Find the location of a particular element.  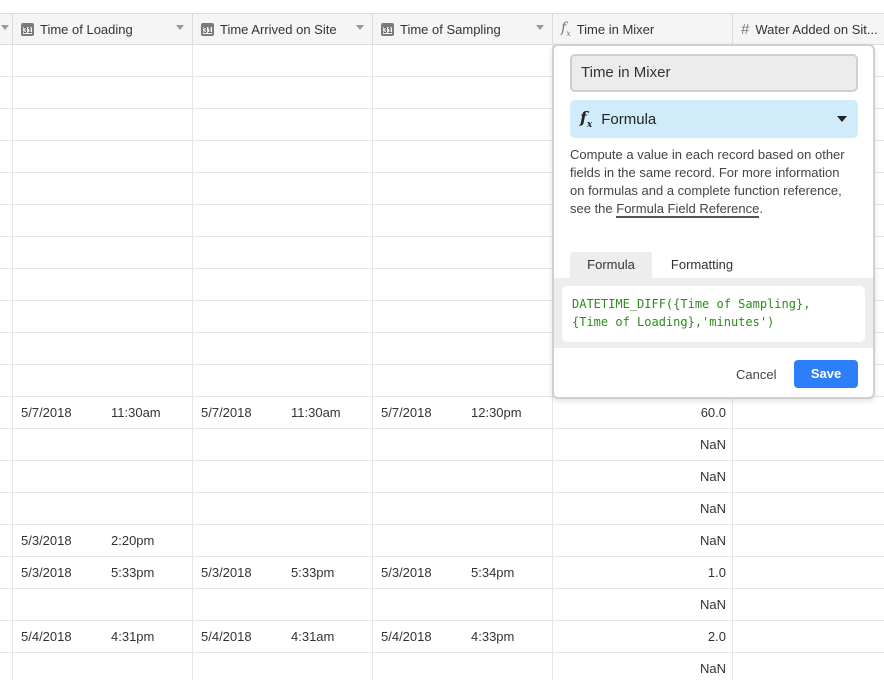

cell-sample-date: 5/7/2018 is located at coordinates (406, 412).